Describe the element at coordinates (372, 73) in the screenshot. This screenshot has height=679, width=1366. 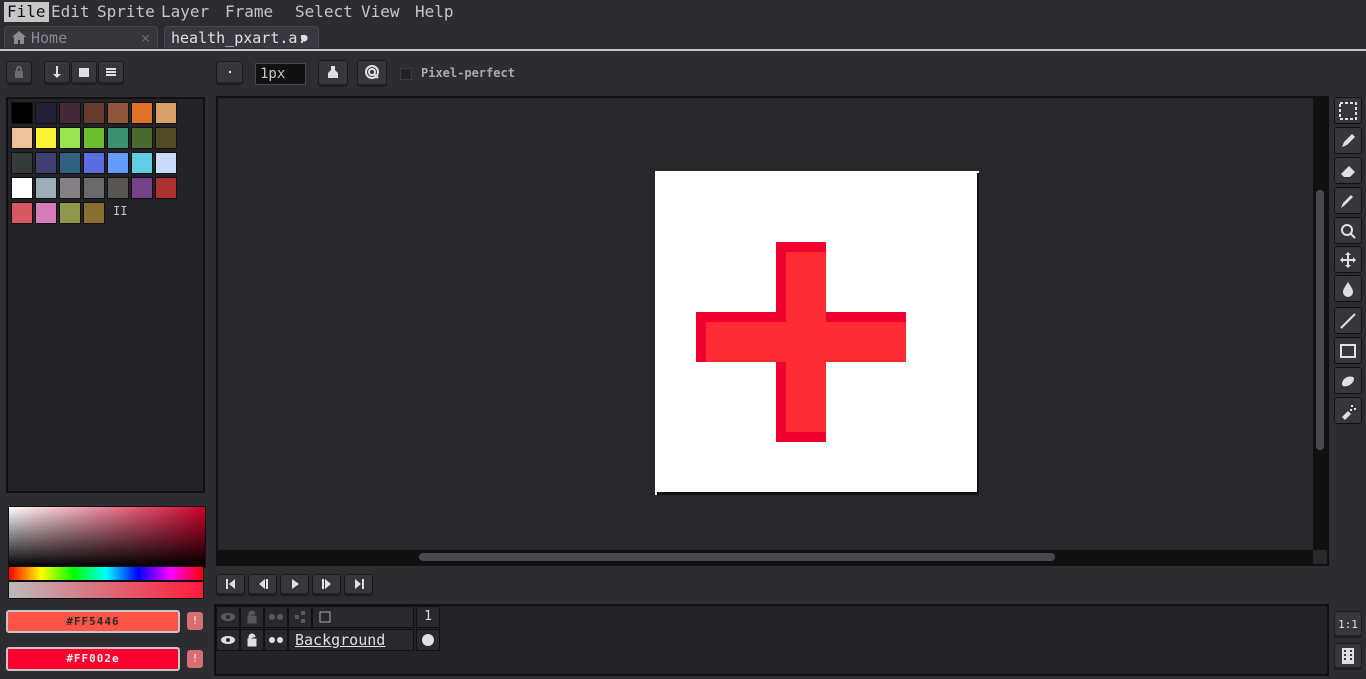
I see `opacity-button` at that location.